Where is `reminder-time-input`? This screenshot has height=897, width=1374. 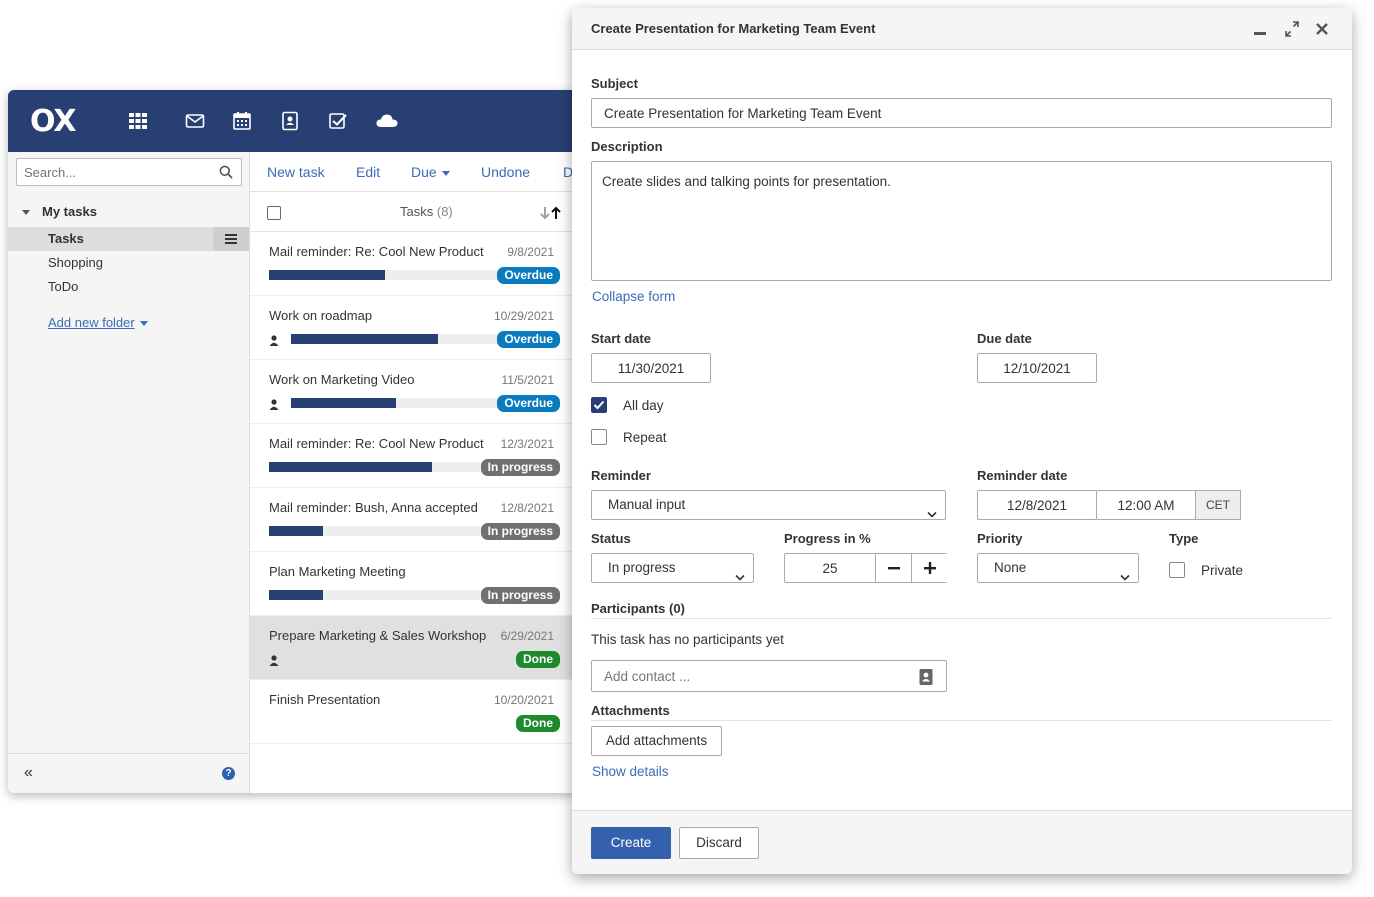 reminder-time-input is located at coordinates (1146, 505).